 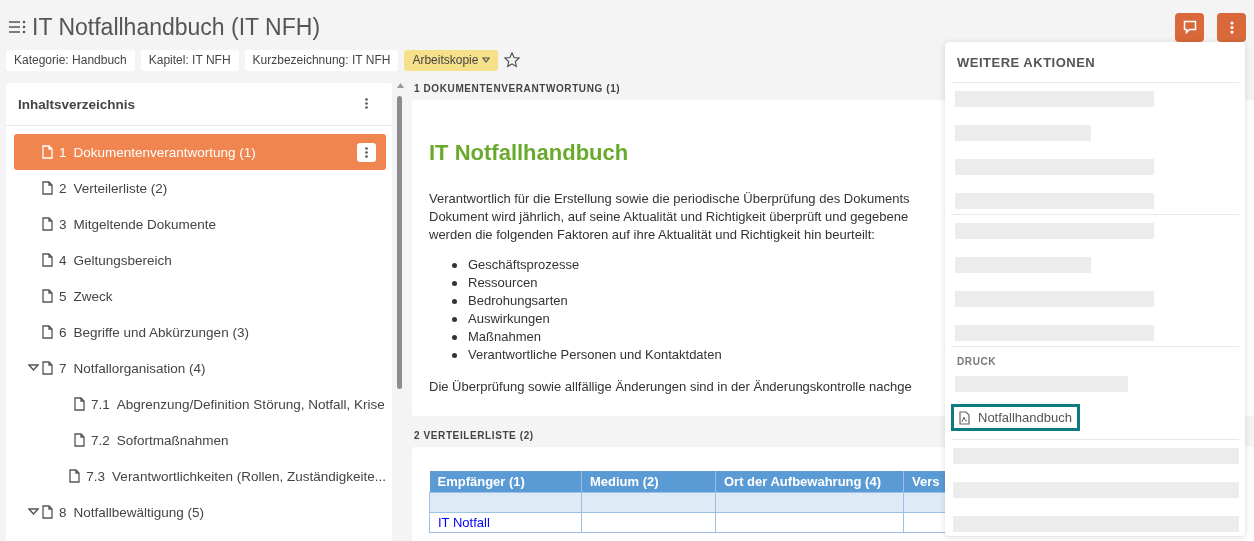 What do you see at coordinates (139, 512) in the screenshot?
I see `item-label: Notfallbewältigung (5)` at bounding box center [139, 512].